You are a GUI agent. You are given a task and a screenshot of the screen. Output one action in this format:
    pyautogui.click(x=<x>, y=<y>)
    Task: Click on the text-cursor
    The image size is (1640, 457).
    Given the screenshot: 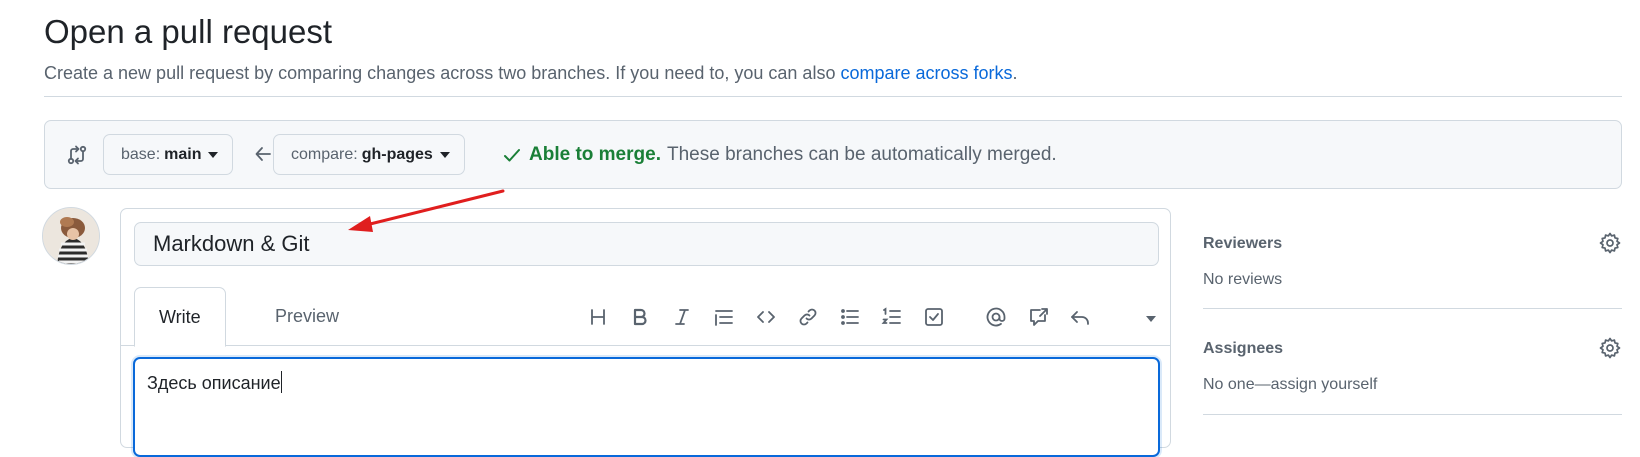 What is the action you would take?
    pyautogui.click(x=281, y=382)
    